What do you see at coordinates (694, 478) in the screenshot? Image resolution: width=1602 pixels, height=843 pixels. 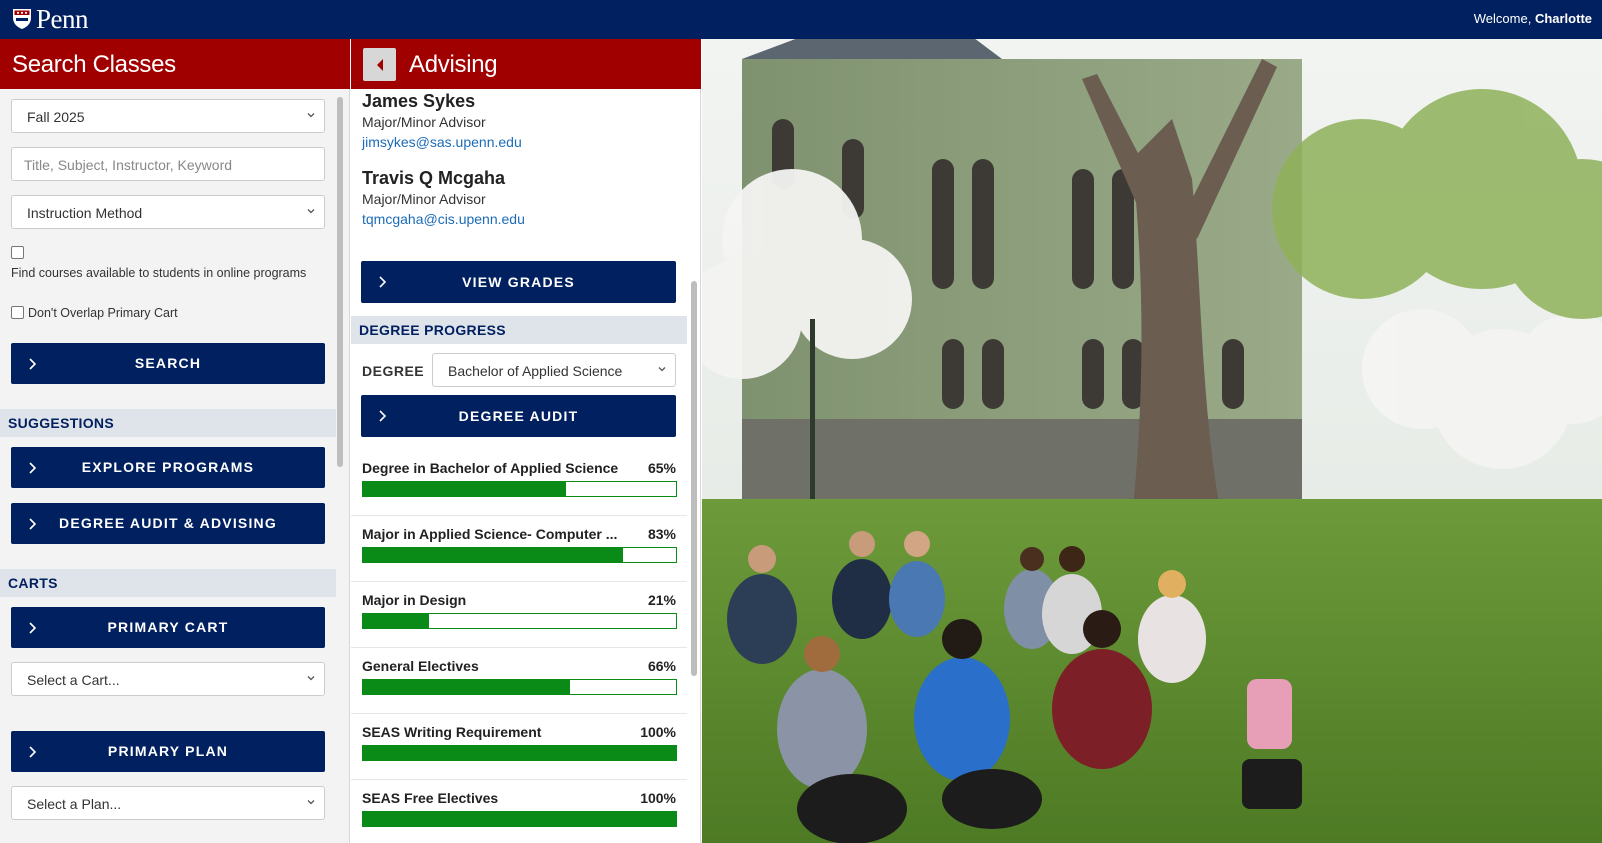 I see `advising-panel-scrollbar` at bounding box center [694, 478].